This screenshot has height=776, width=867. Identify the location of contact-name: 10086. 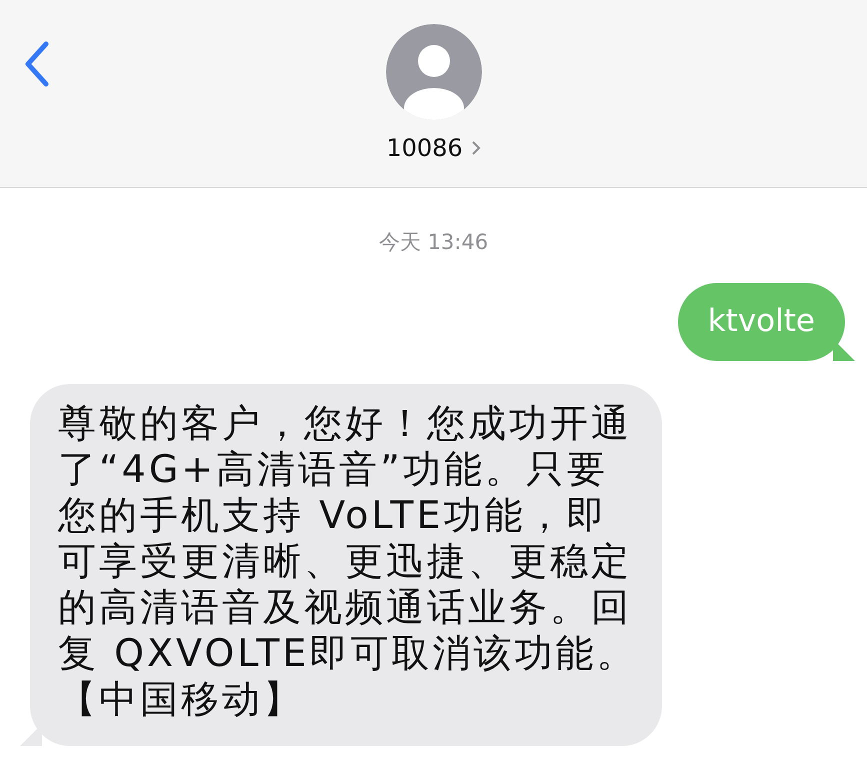
(424, 148).